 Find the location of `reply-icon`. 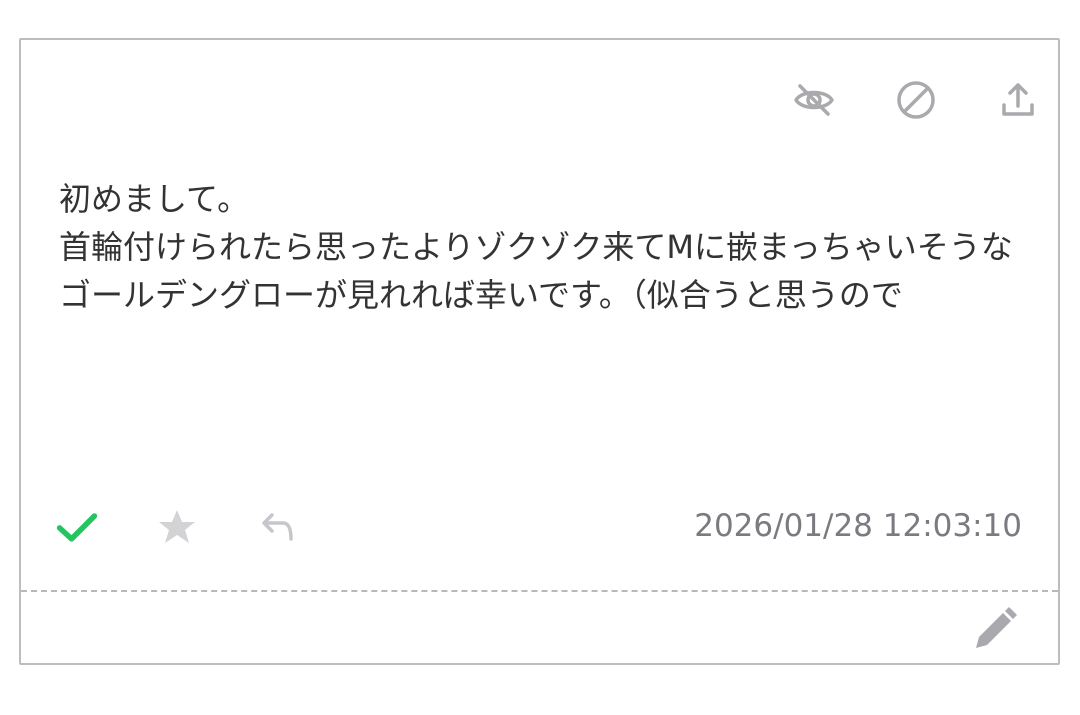

reply-icon is located at coordinates (277, 527).